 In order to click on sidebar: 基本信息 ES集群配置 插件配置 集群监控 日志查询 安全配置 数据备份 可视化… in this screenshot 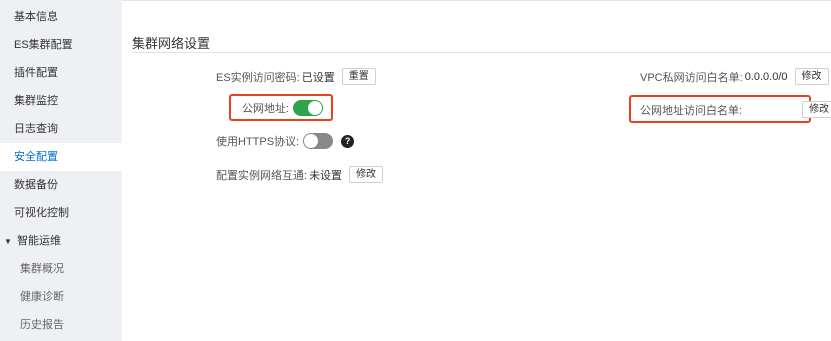, I will do `click(61, 170)`.